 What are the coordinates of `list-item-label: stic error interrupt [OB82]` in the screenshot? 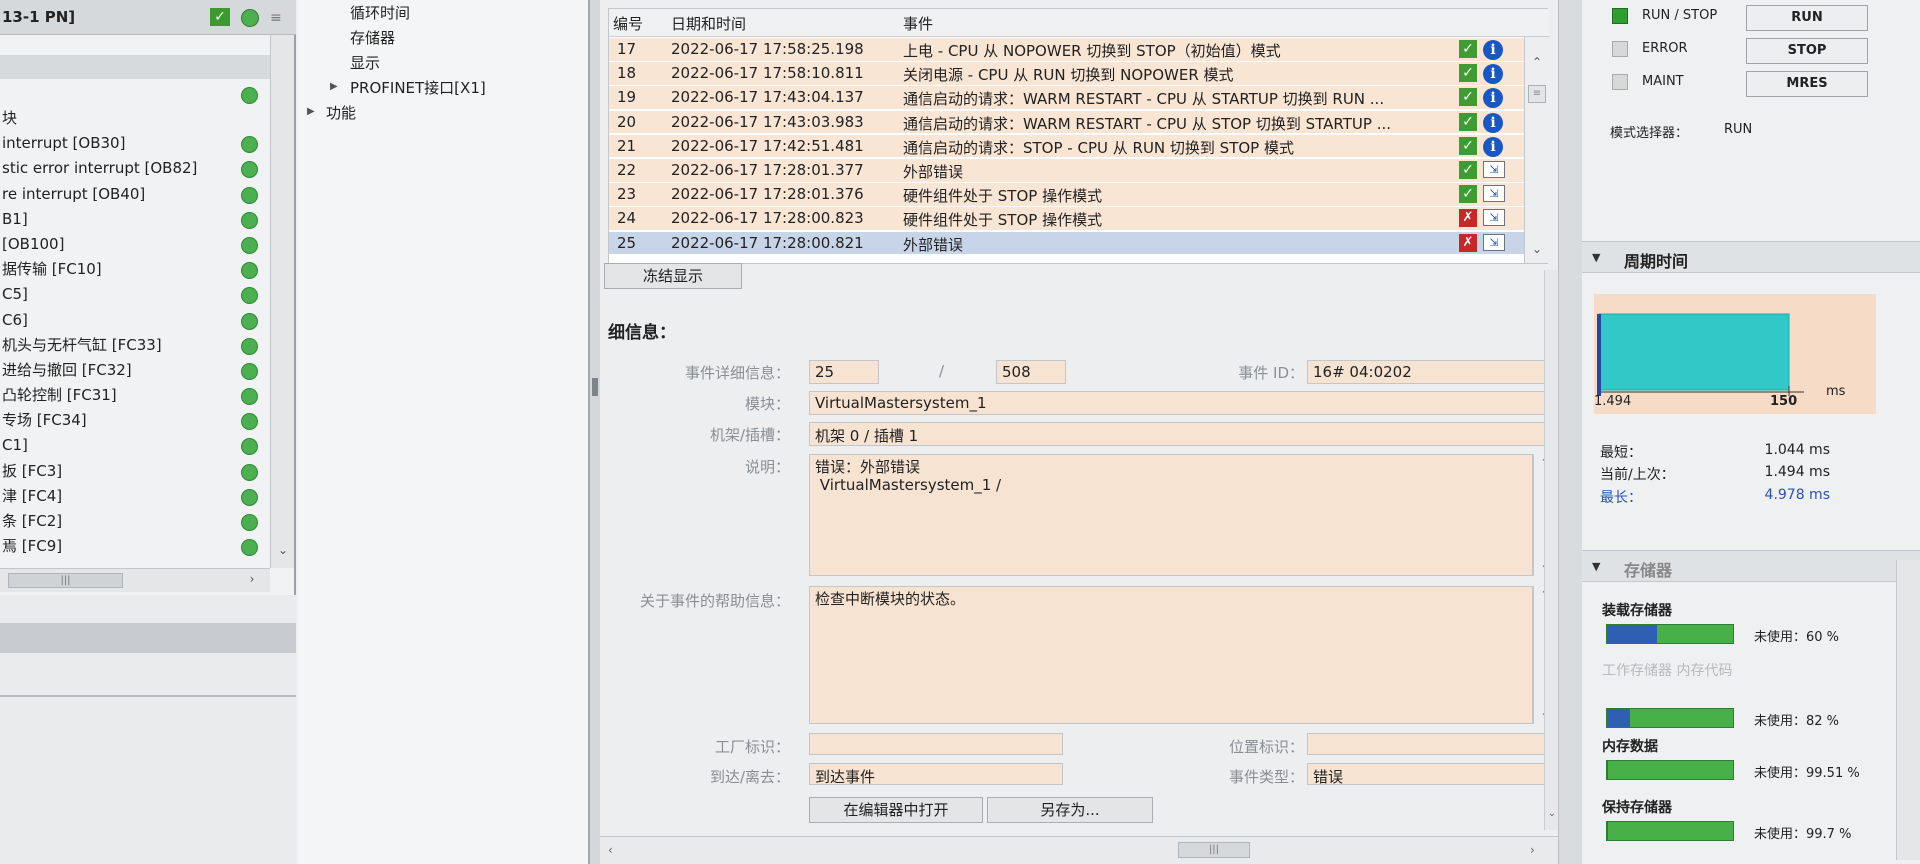 It's located at (100, 168).